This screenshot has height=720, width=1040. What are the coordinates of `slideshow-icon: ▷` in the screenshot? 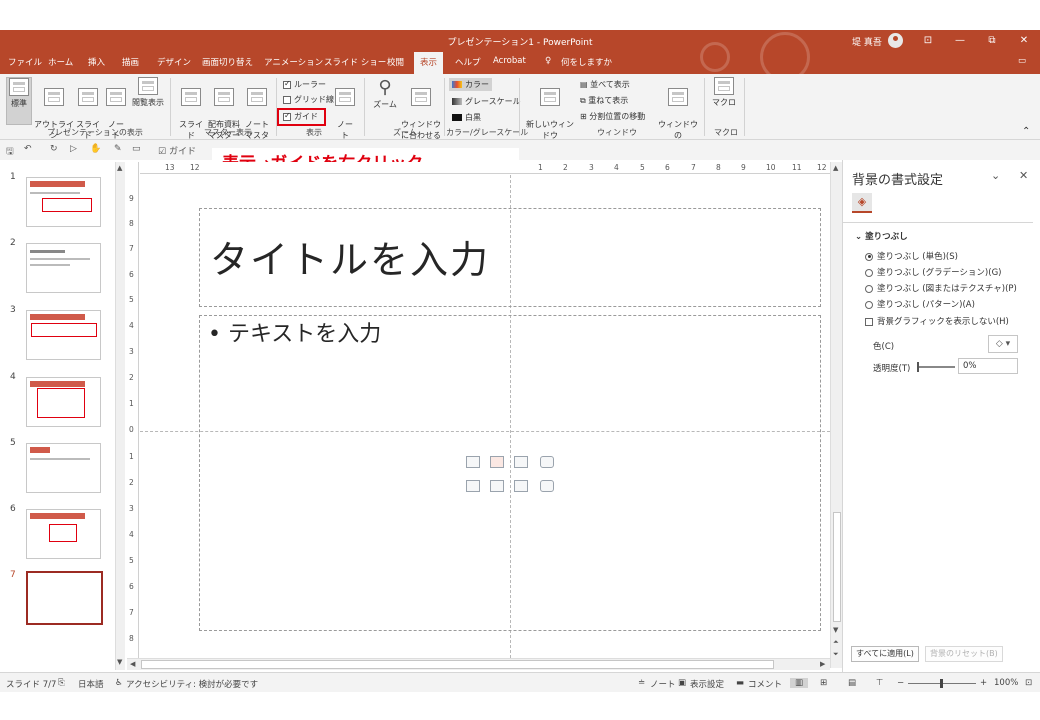 It's located at (73, 149).